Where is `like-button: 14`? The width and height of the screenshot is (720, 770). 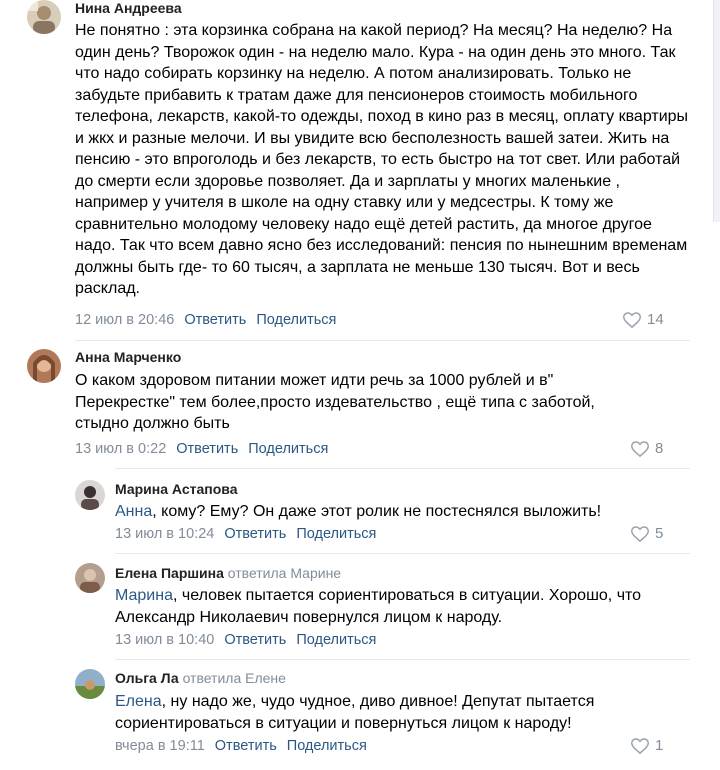
like-button: 14 is located at coordinates (643, 319).